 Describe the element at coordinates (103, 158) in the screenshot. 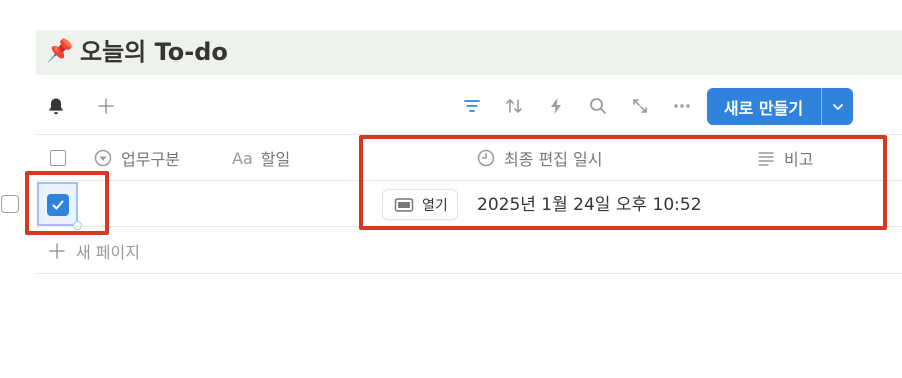

I see `status-icon` at that location.